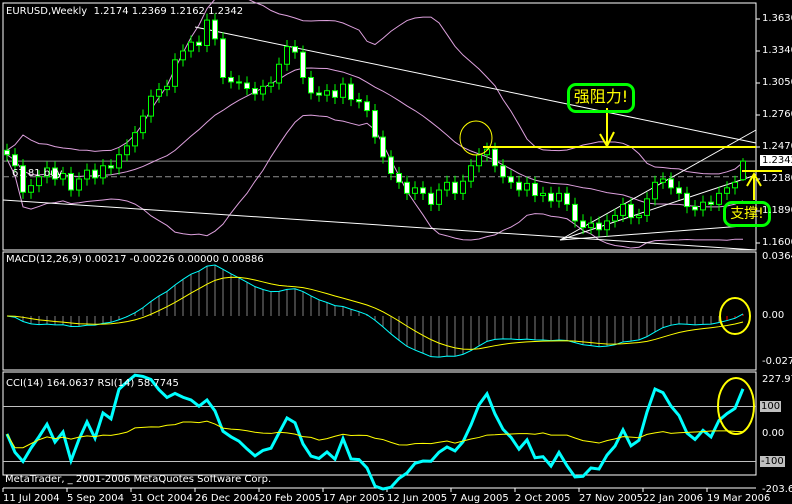 The height and width of the screenshot is (504, 792). What do you see at coordinates (47, 11) in the screenshot?
I see `symbol-label: EURUSD,Weekly` at bounding box center [47, 11].